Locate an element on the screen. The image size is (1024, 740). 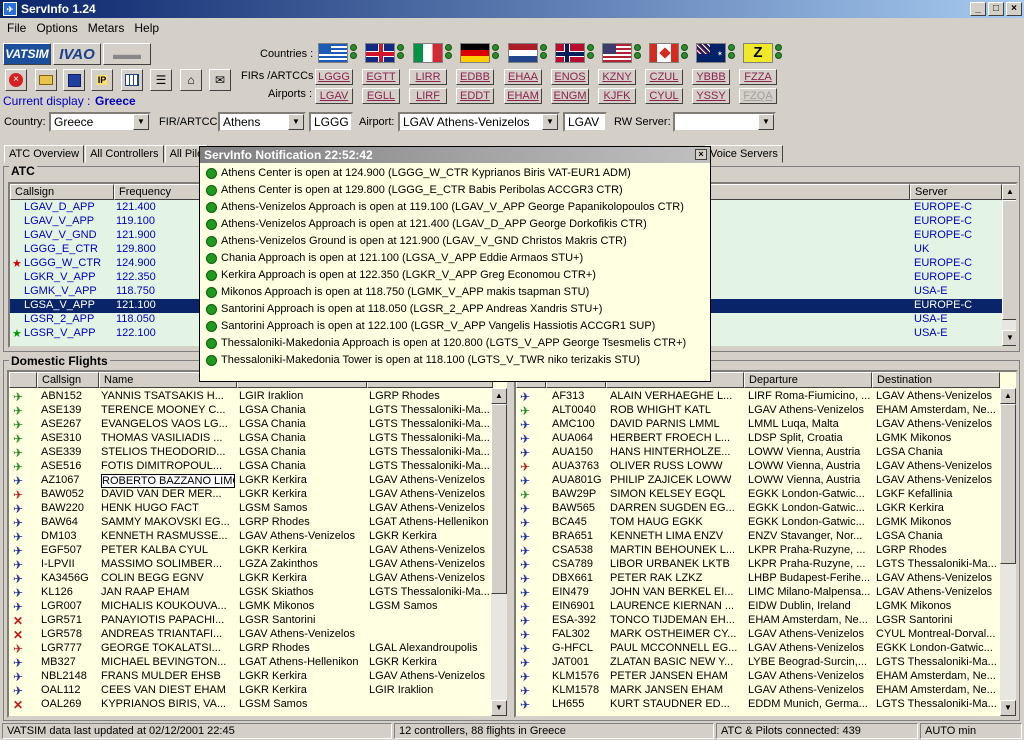
airport-code-lirf: LIRF is located at coordinates (428, 96).